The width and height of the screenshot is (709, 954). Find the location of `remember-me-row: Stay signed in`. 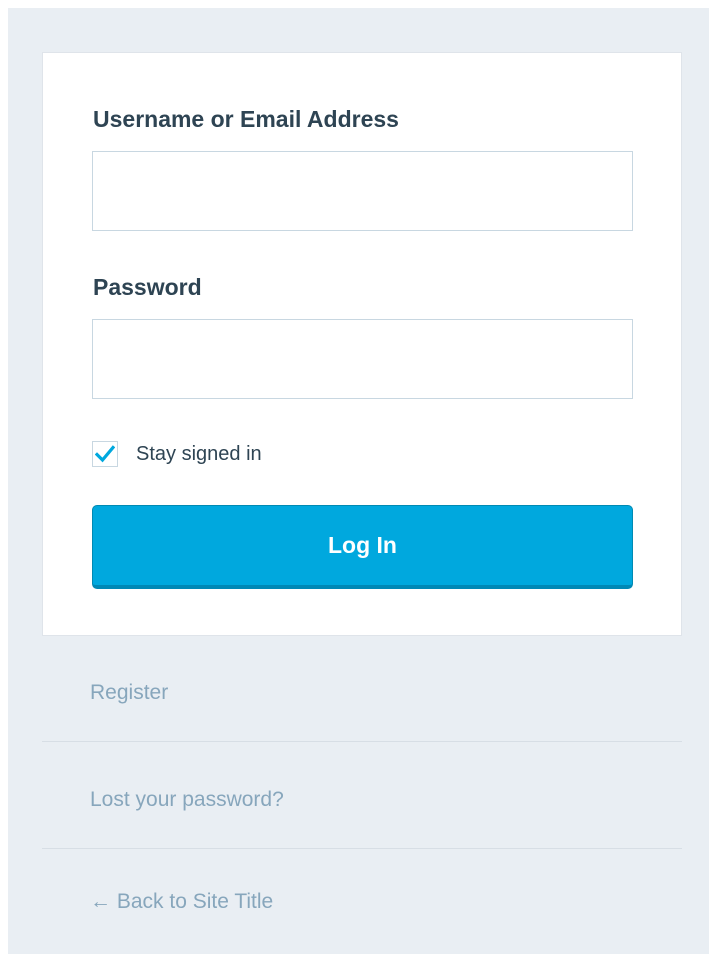

remember-me-row: Stay signed in is located at coordinates (177, 454).